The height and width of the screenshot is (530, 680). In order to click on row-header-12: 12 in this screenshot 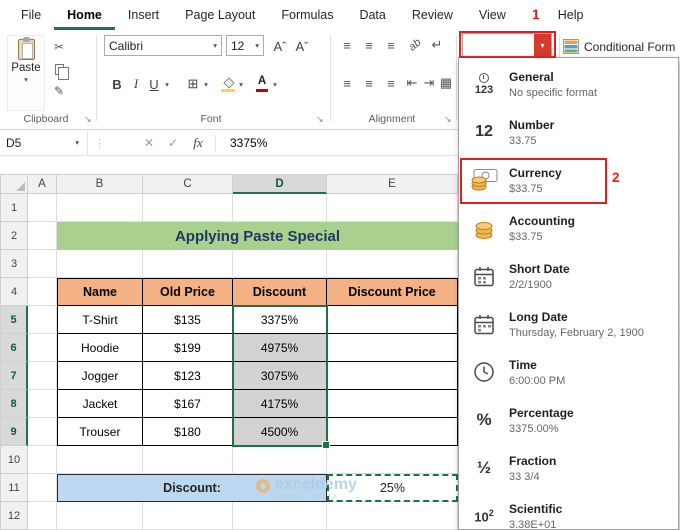, I will do `click(14, 516)`.